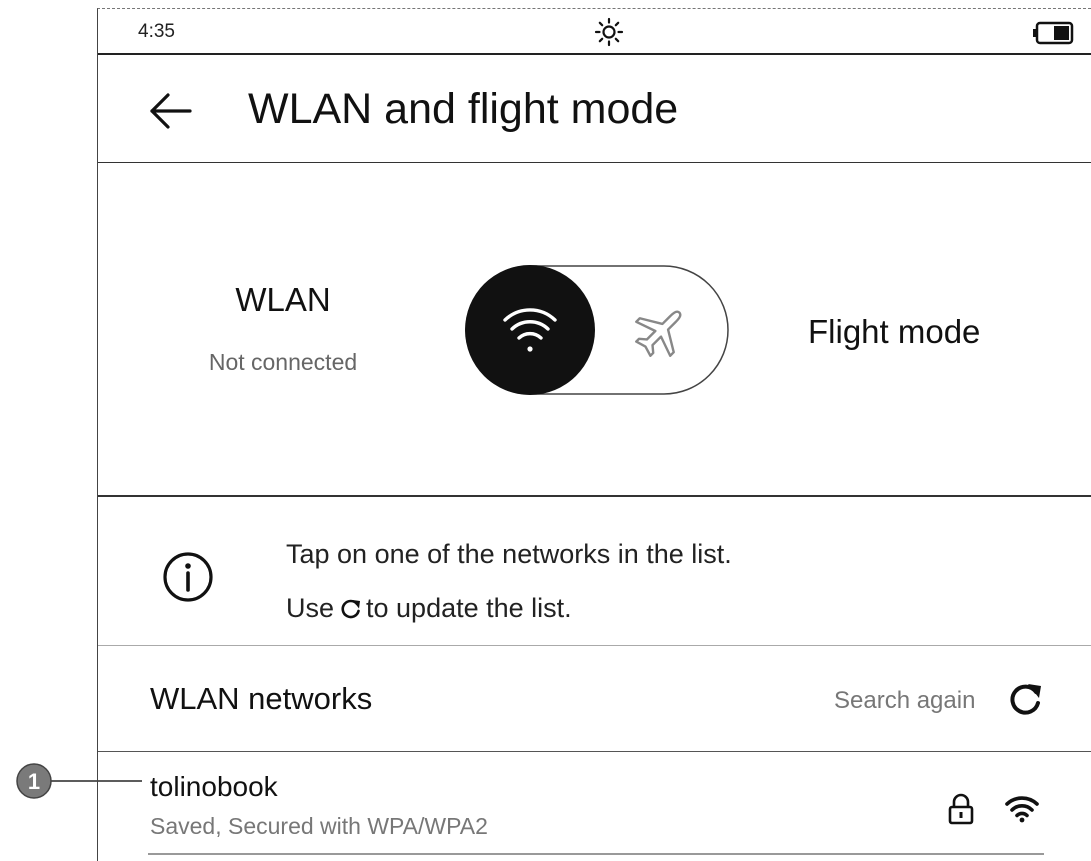  What do you see at coordinates (463, 109) in the screenshot?
I see `page-title: WLAN and flight mode` at bounding box center [463, 109].